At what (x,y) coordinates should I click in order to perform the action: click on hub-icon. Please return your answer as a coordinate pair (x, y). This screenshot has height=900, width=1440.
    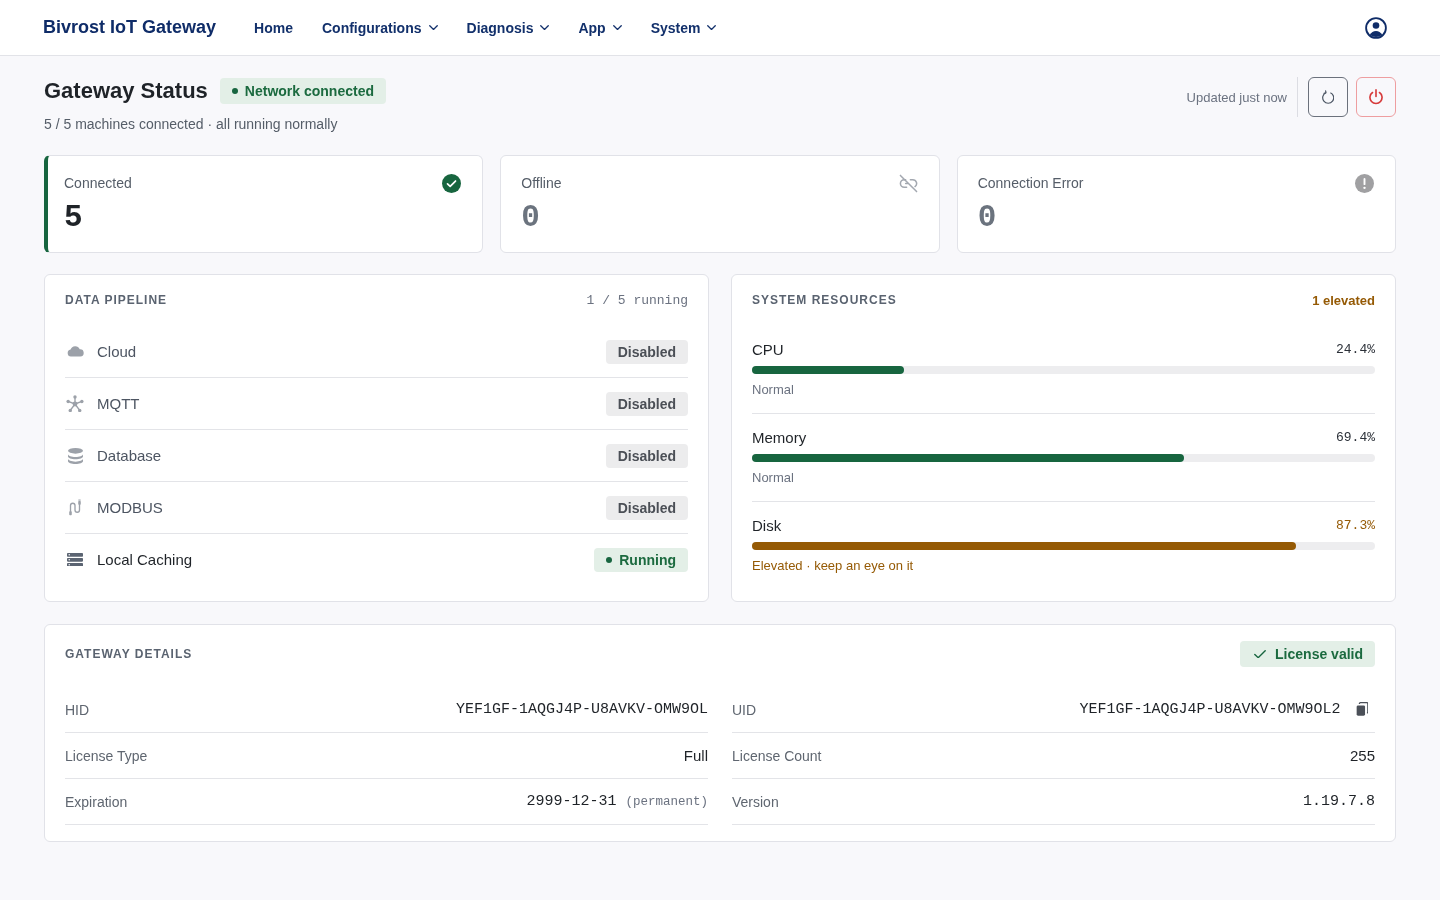
    Looking at the image, I should click on (75, 403).